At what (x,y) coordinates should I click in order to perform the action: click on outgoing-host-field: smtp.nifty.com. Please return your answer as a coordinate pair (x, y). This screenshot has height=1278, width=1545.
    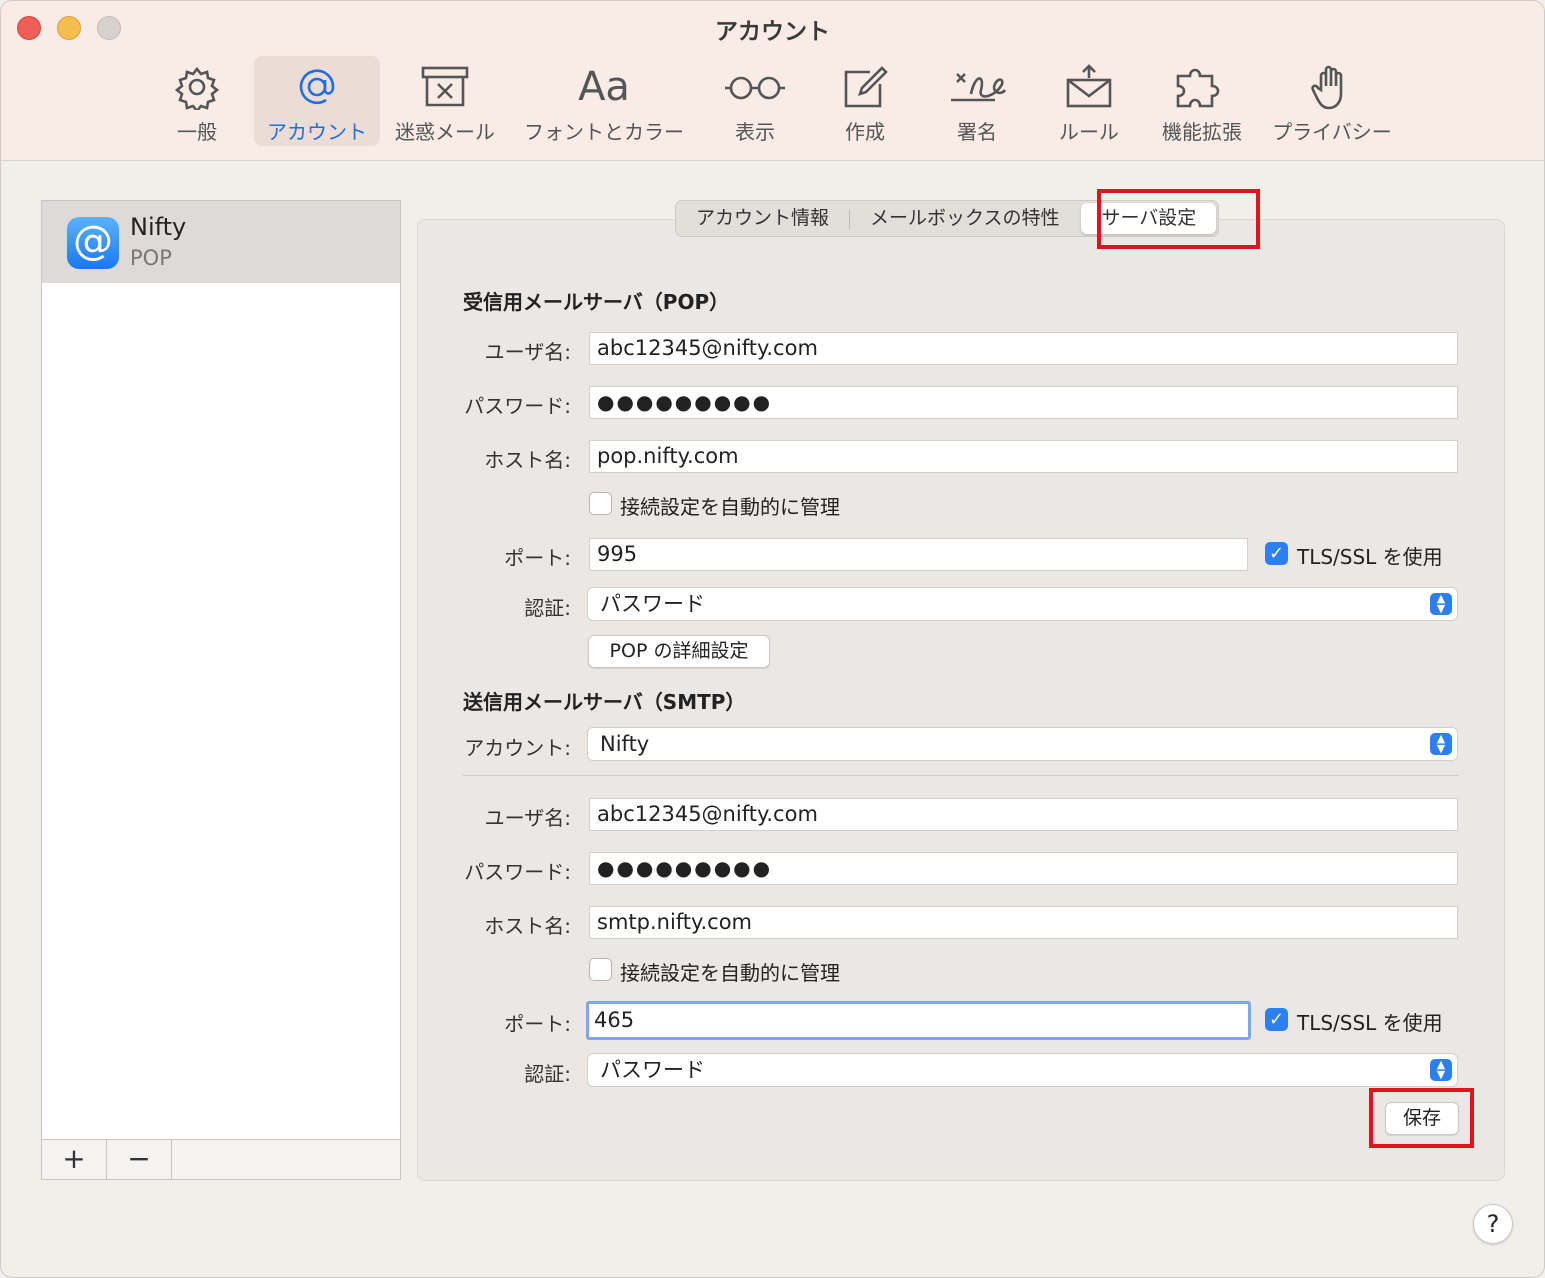
    Looking at the image, I should click on (1023, 922).